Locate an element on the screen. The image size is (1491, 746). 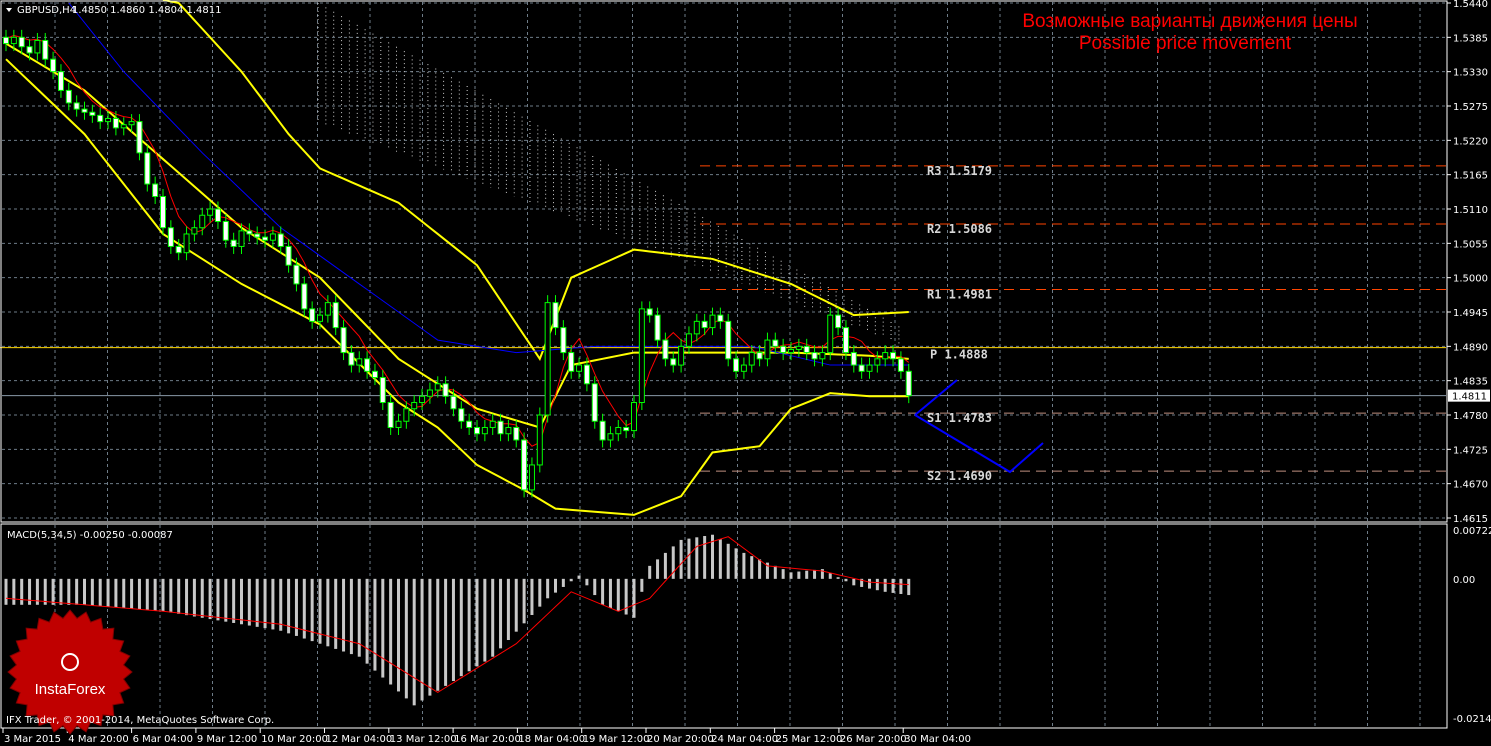
time-tick-label: 10 Mar 20:00 is located at coordinates (294, 739).